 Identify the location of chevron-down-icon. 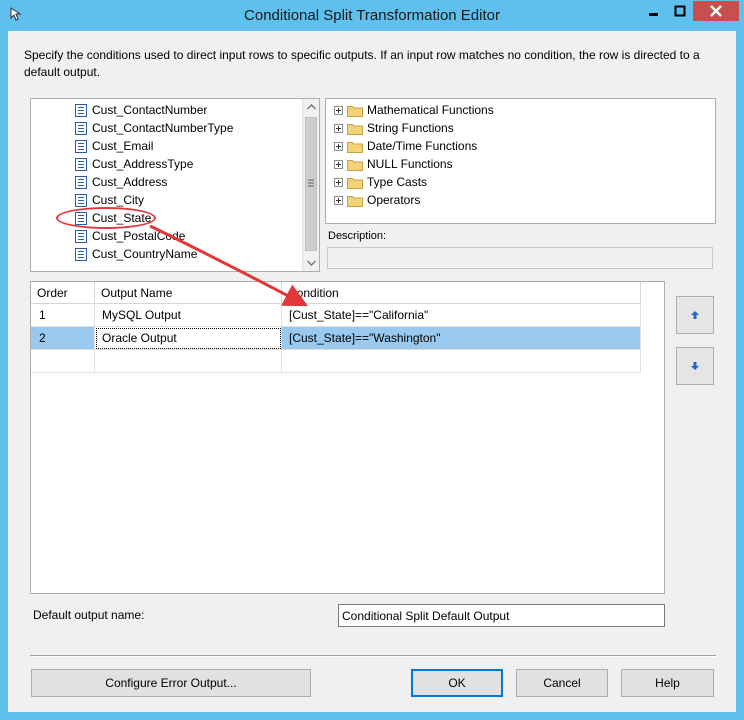
(311, 263).